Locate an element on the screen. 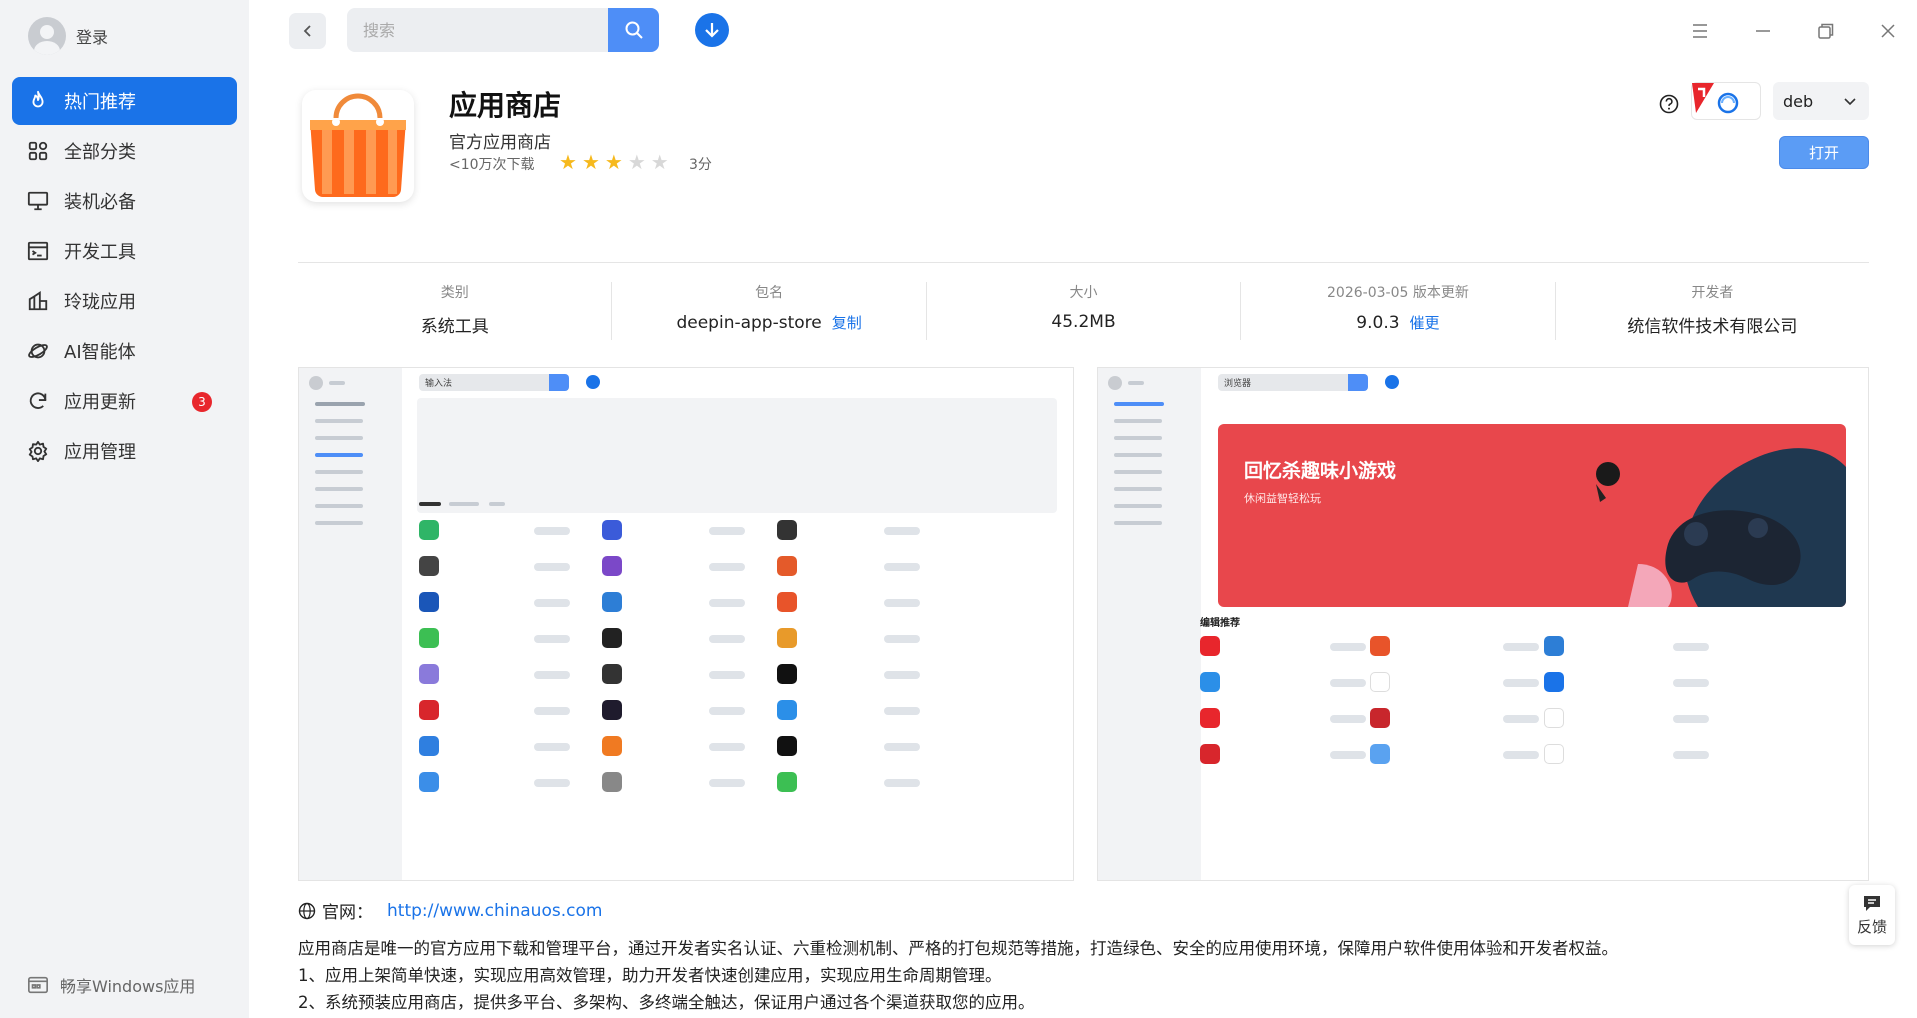 The height and width of the screenshot is (1018, 1917). official-website: 官网： http://www.chinauos.com is located at coordinates (450, 910).